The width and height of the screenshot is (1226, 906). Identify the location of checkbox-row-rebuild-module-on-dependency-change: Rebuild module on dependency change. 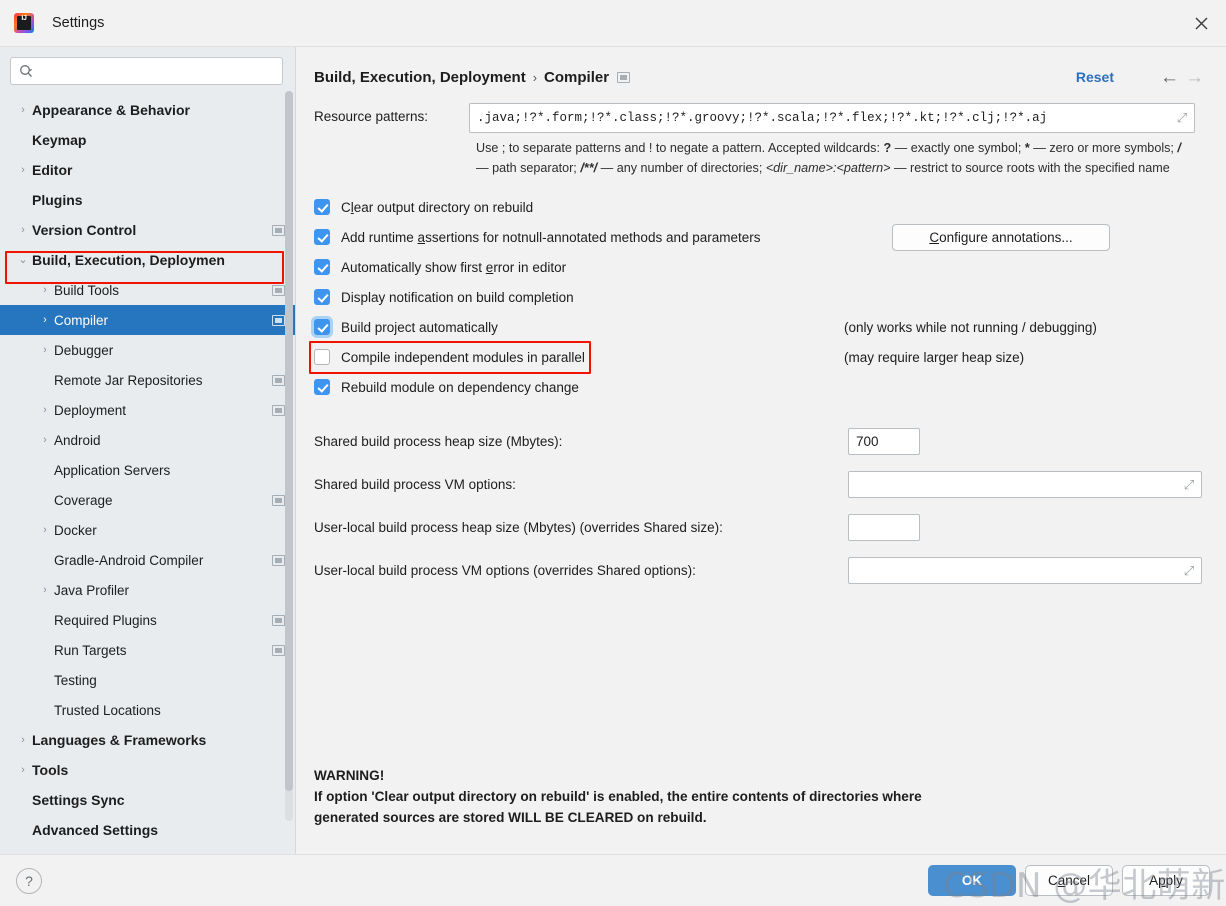
(759, 387).